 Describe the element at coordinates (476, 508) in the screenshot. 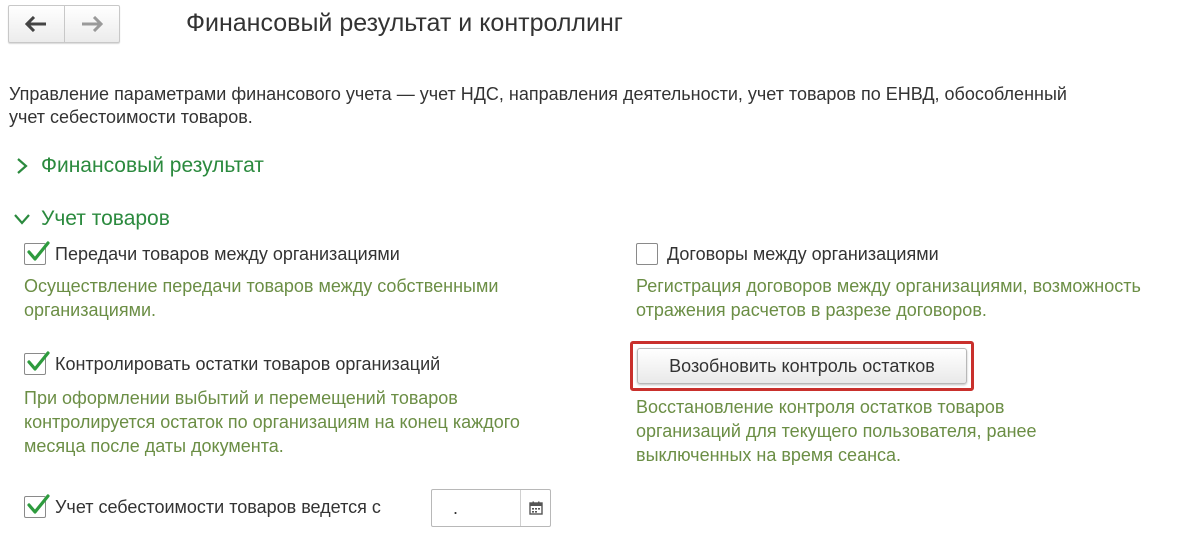

I see `cost-accounting-date-input` at that location.